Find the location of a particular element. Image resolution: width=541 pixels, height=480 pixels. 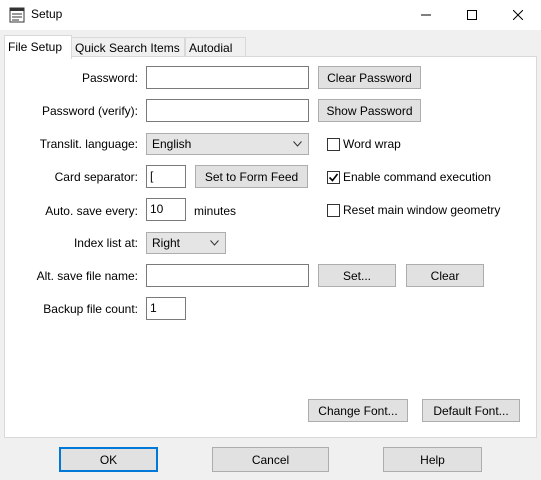

alt-save-file-label: Alt. save file name: is located at coordinates (87, 276).